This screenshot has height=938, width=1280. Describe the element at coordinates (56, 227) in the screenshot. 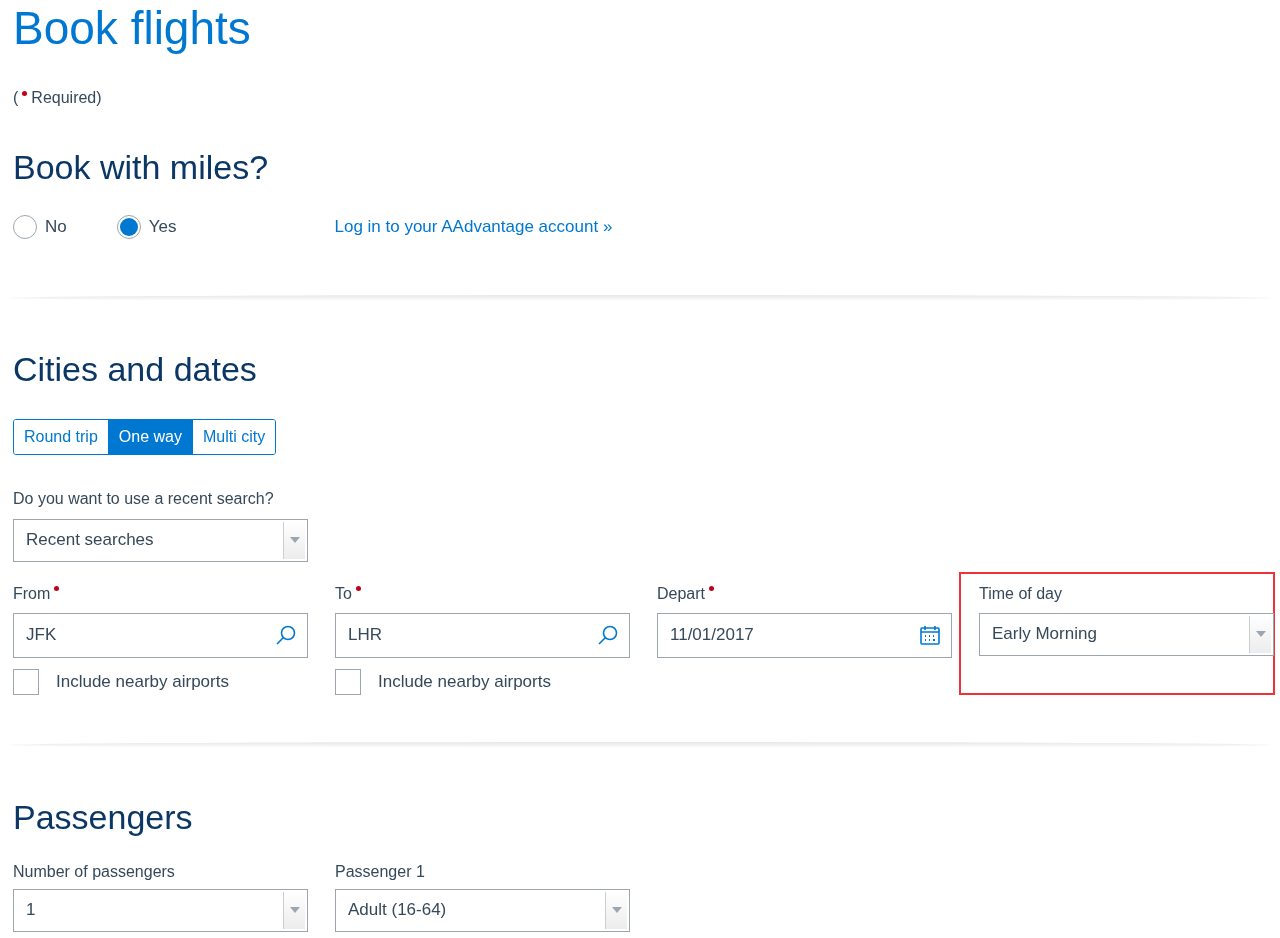

I see `radio-label: No` at that location.